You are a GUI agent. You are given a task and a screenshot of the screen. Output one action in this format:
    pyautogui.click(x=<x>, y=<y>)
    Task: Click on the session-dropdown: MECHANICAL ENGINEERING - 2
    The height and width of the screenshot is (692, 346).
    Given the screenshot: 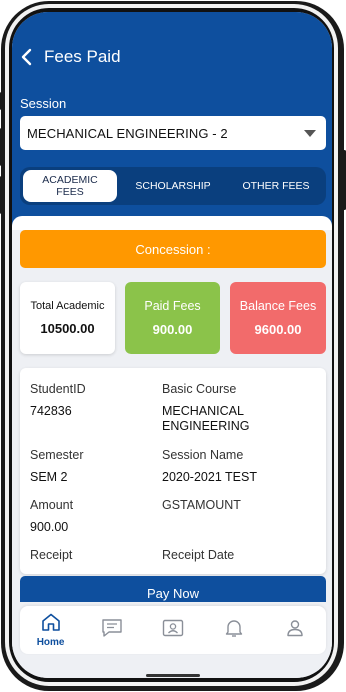 What is the action you would take?
    pyautogui.click(x=173, y=133)
    